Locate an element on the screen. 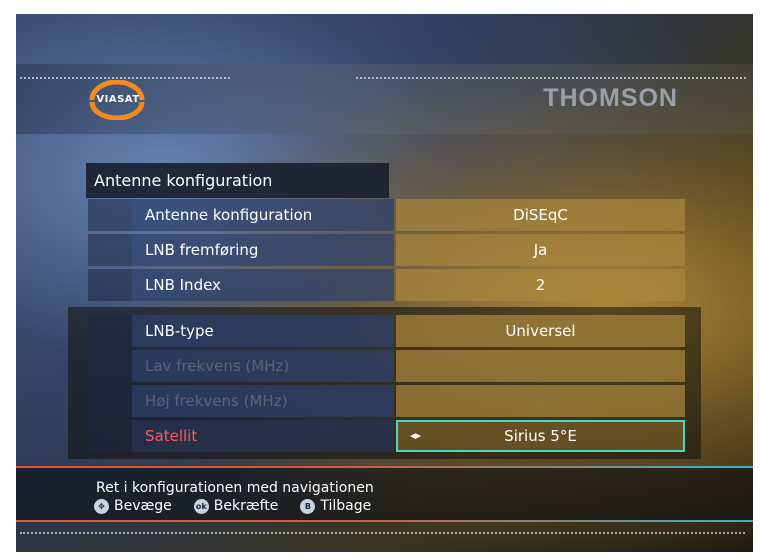 The image size is (760, 560). setting-label: LNB Index is located at coordinates (263, 285).